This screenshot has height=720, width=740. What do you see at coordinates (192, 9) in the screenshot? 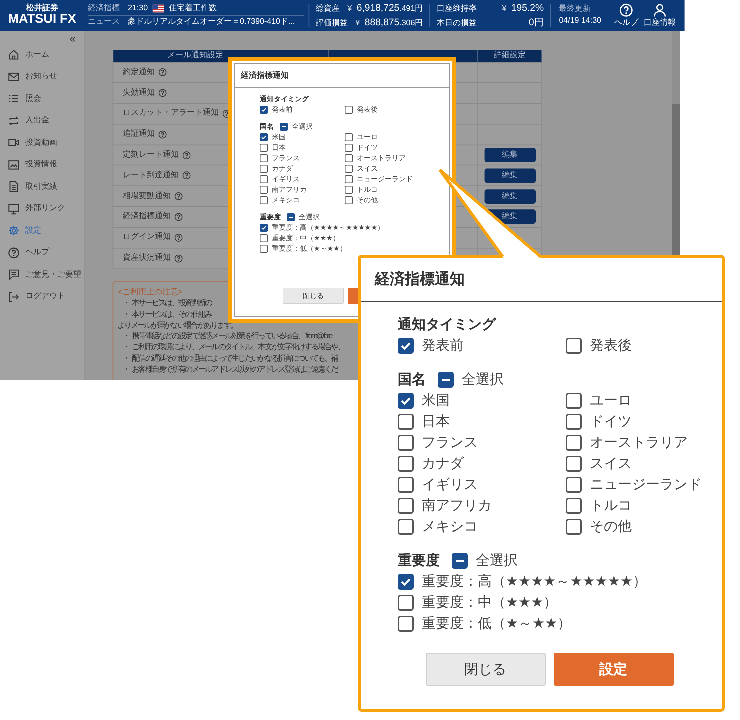
I see `ticker-text: 住宅着工件数` at bounding box center [192, 9].